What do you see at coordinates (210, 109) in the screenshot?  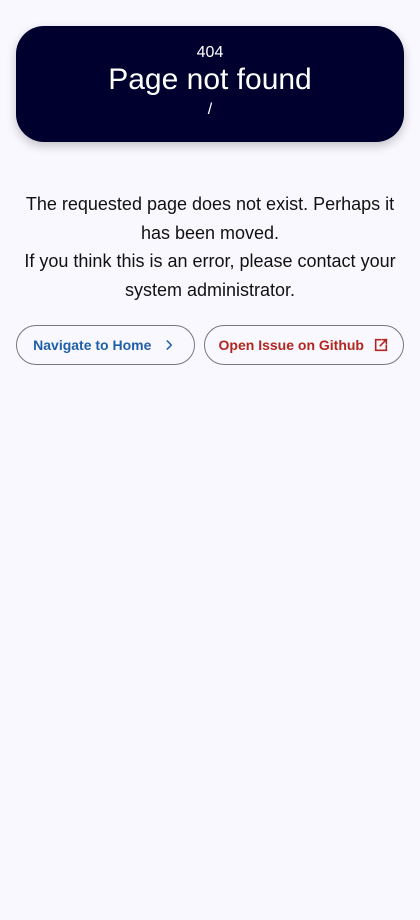 I see `requested-path: /` at bounding box center [210, 109].